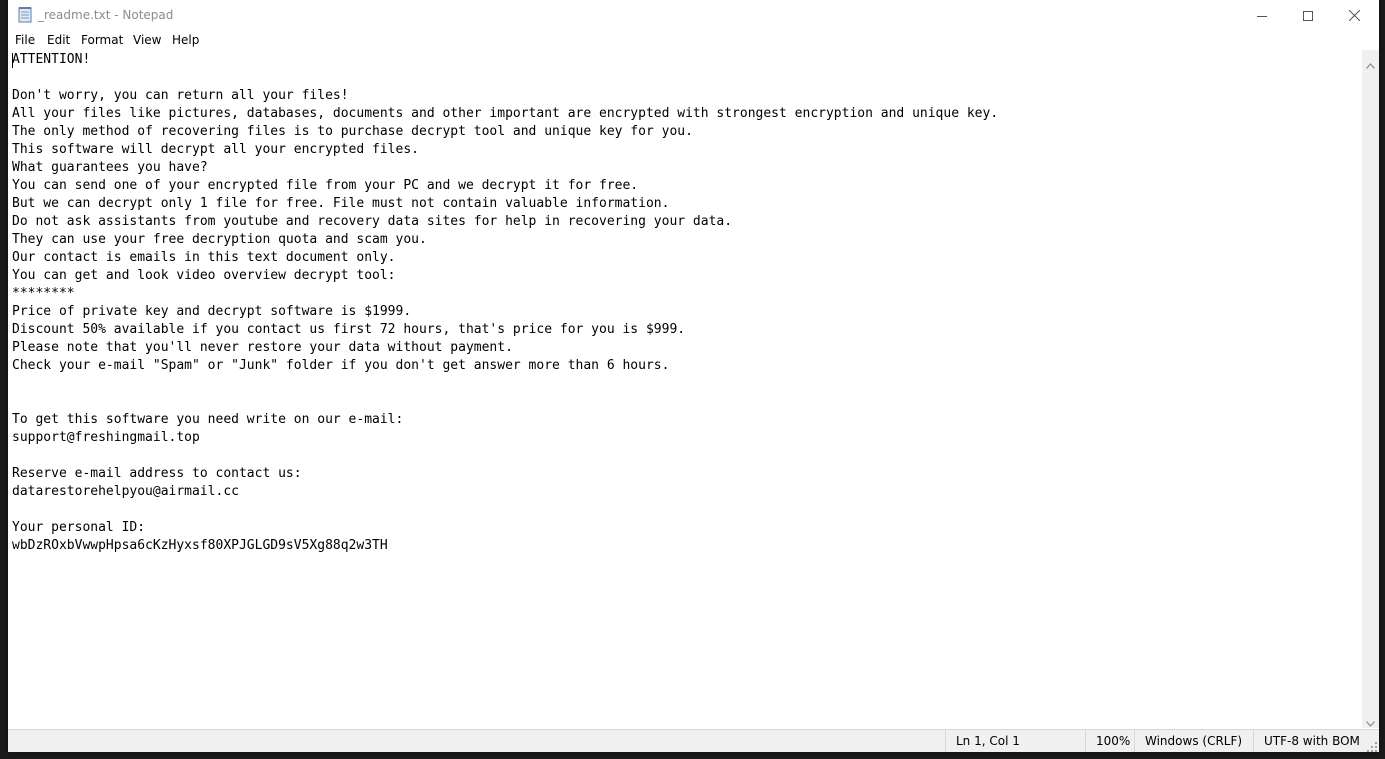 This screenshot has width=1385, height=759. Describe the element at coordinates (58, 40) in the screenshot. I see `menu-edit: Edit` at that location.